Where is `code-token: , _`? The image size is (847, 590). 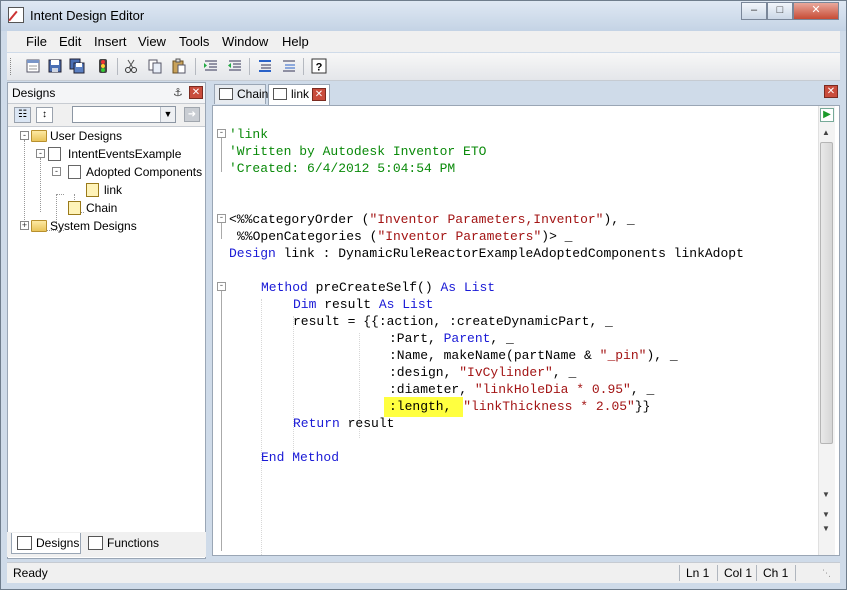 code-token: , _ is located at coordinates (642, 389).